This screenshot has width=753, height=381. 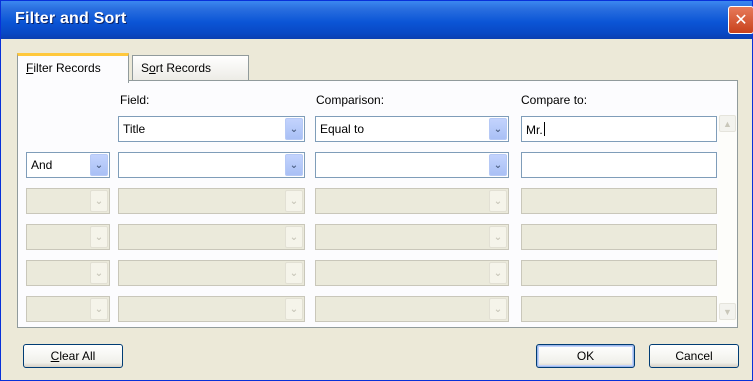 I want to click on compare-to-header: Compare to:, so click(x=554, y=100).